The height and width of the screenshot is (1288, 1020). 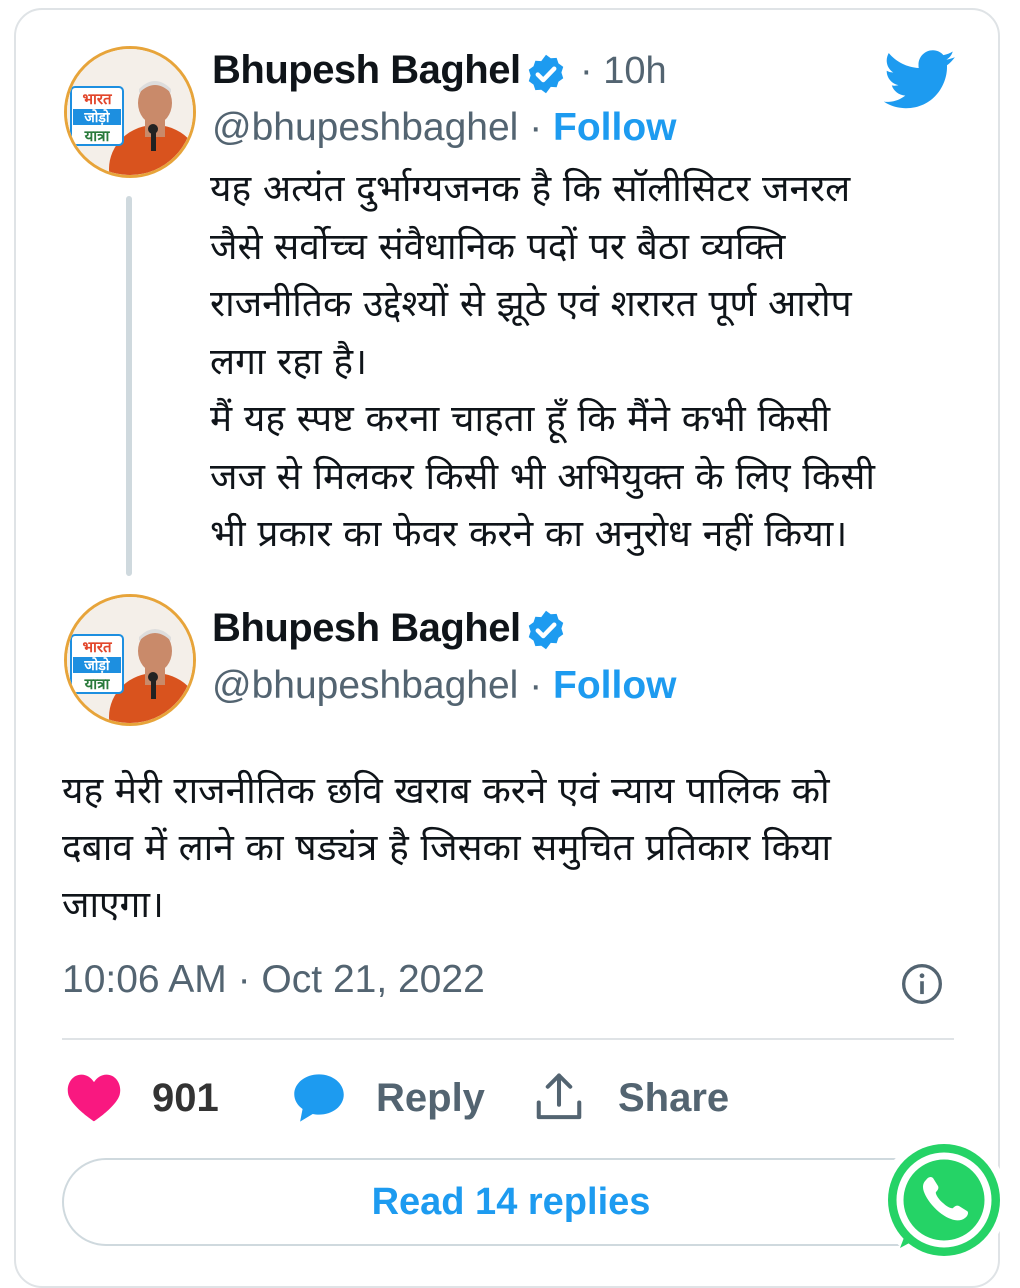 What do you see at coordinates (559, 1096) in the screenshot?
I see `share-icon` at bounding box center [559, 1096].